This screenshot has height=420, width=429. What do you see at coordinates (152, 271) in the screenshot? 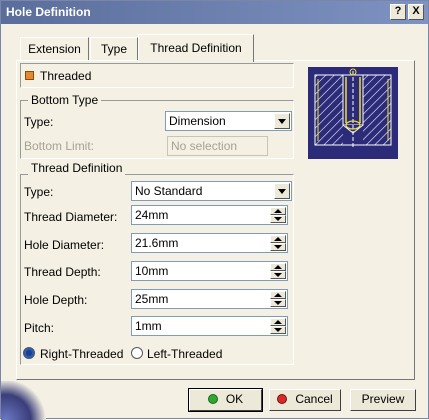
I see `thread-depth-value: 10mm` at bounding box center [152, 271].